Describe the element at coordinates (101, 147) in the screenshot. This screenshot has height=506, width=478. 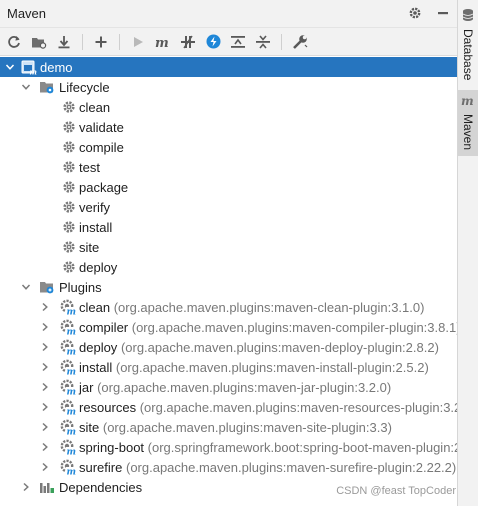
I see `lifecycle-phase-item-label: compile` at that location.